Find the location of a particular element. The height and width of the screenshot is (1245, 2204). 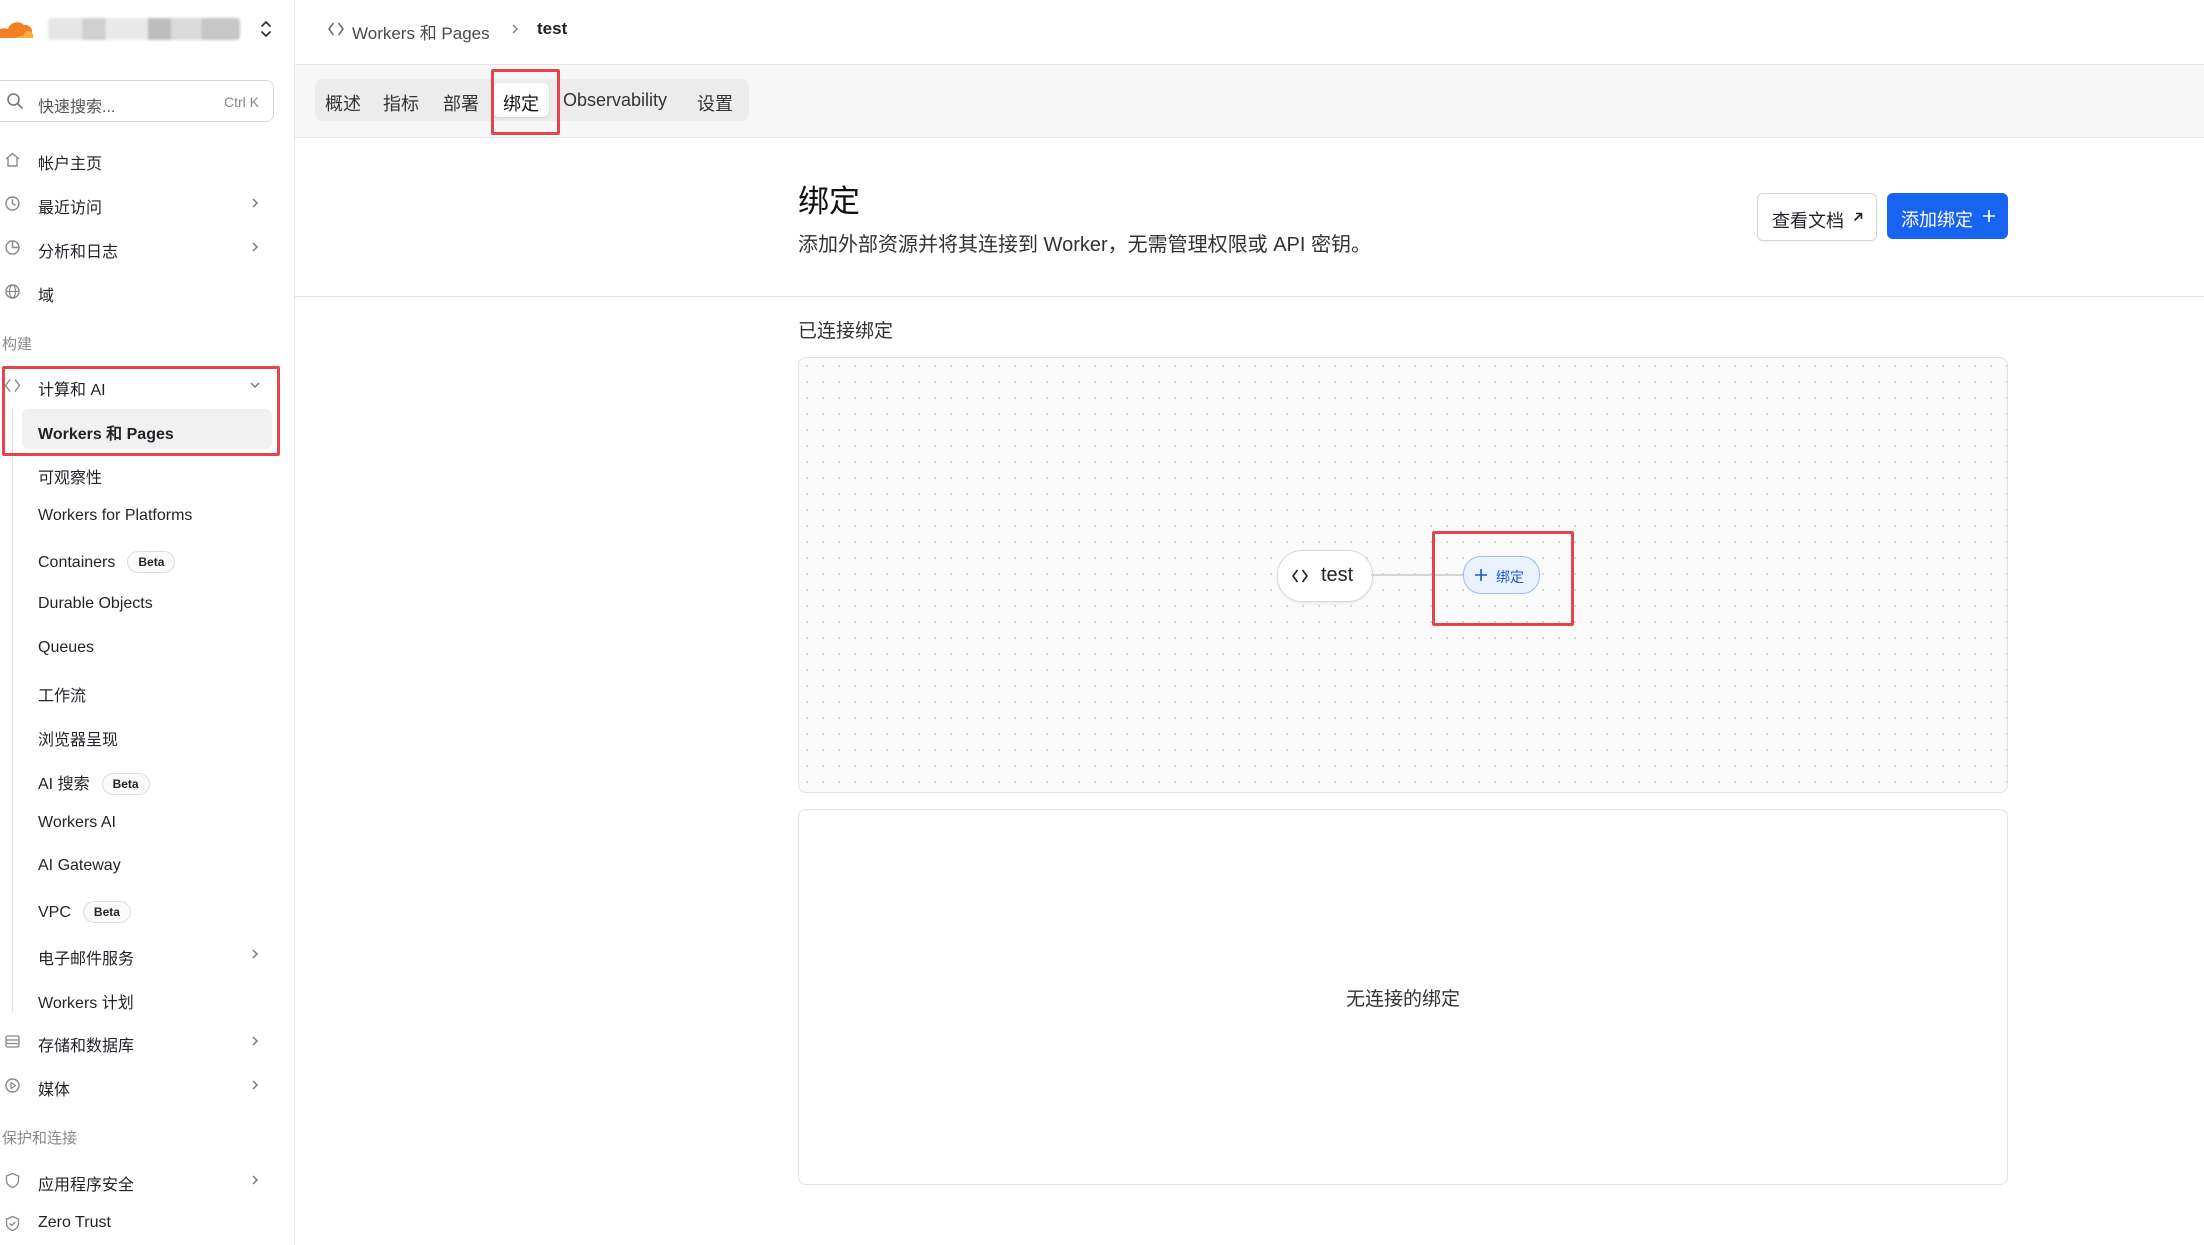

worker-node: test is located at coordinates (1325, 576).